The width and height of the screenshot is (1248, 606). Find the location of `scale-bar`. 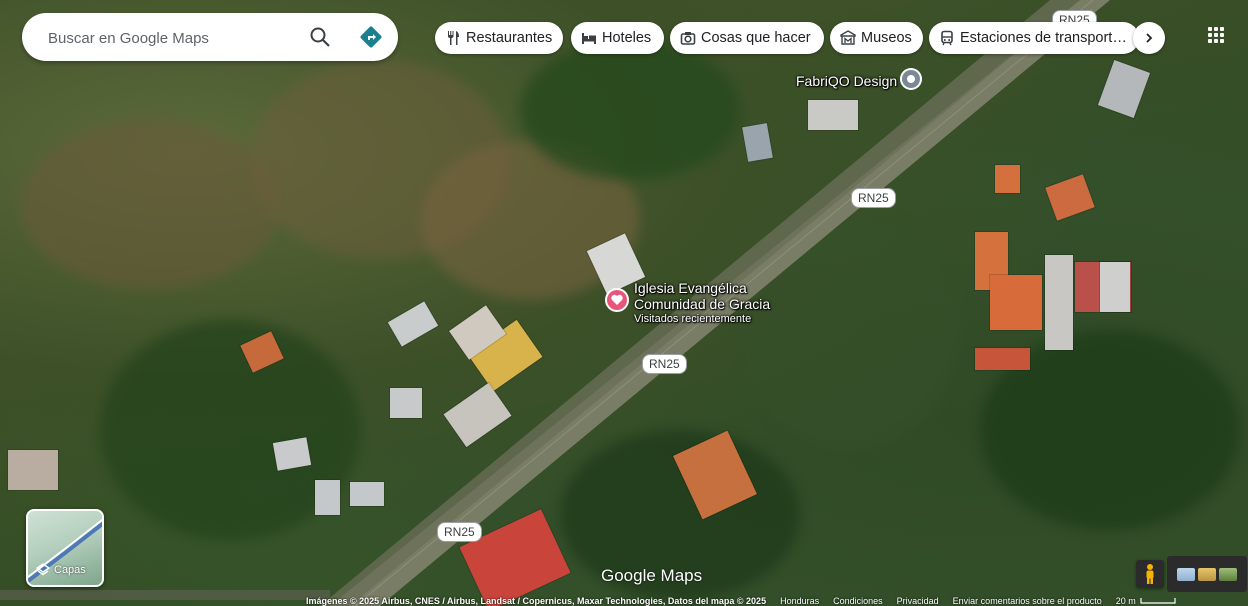

scale-bar is located at coordinates (1158, 600).